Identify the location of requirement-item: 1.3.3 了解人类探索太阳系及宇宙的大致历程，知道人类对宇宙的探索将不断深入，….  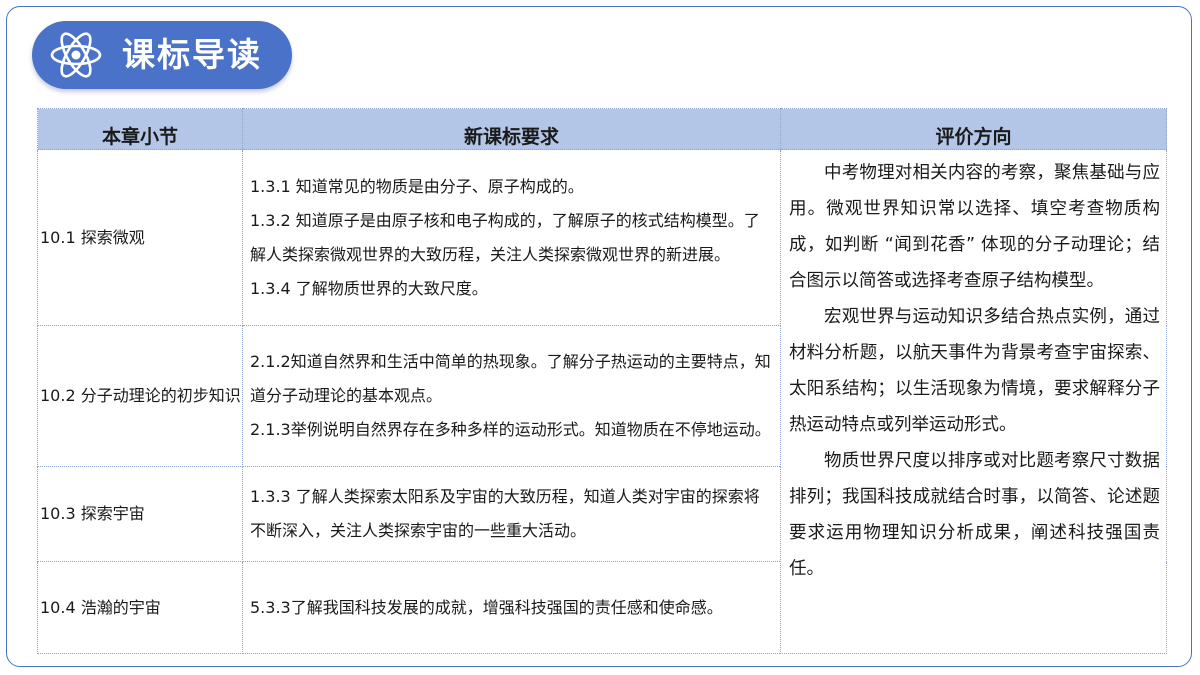
(505, 513).